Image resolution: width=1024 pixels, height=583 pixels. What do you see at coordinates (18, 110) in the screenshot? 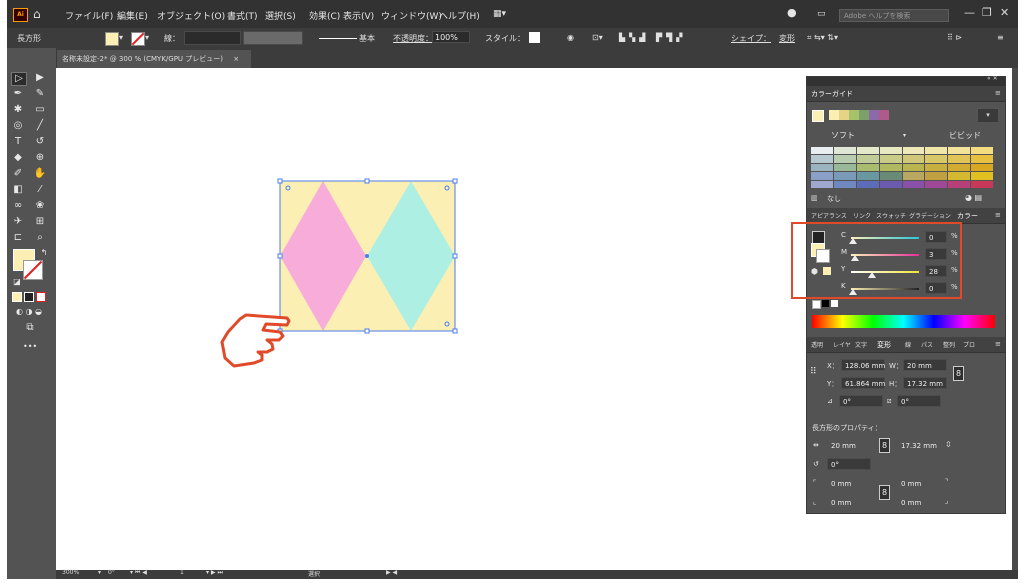
I see `magic-wand-tool-icon: ✱` at bounding box center [18, 110].